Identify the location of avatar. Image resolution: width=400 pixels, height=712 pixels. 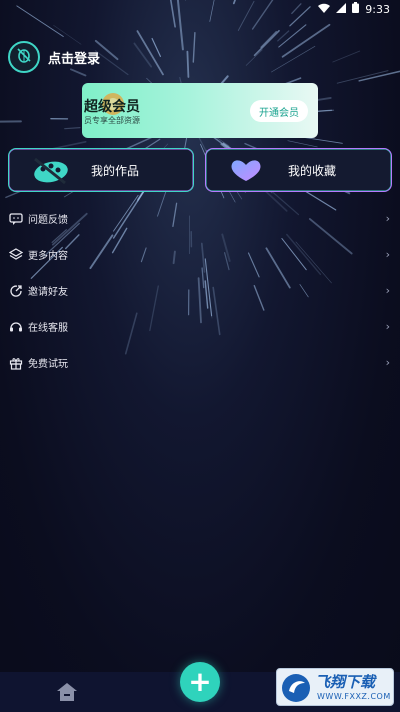
(24, 57).